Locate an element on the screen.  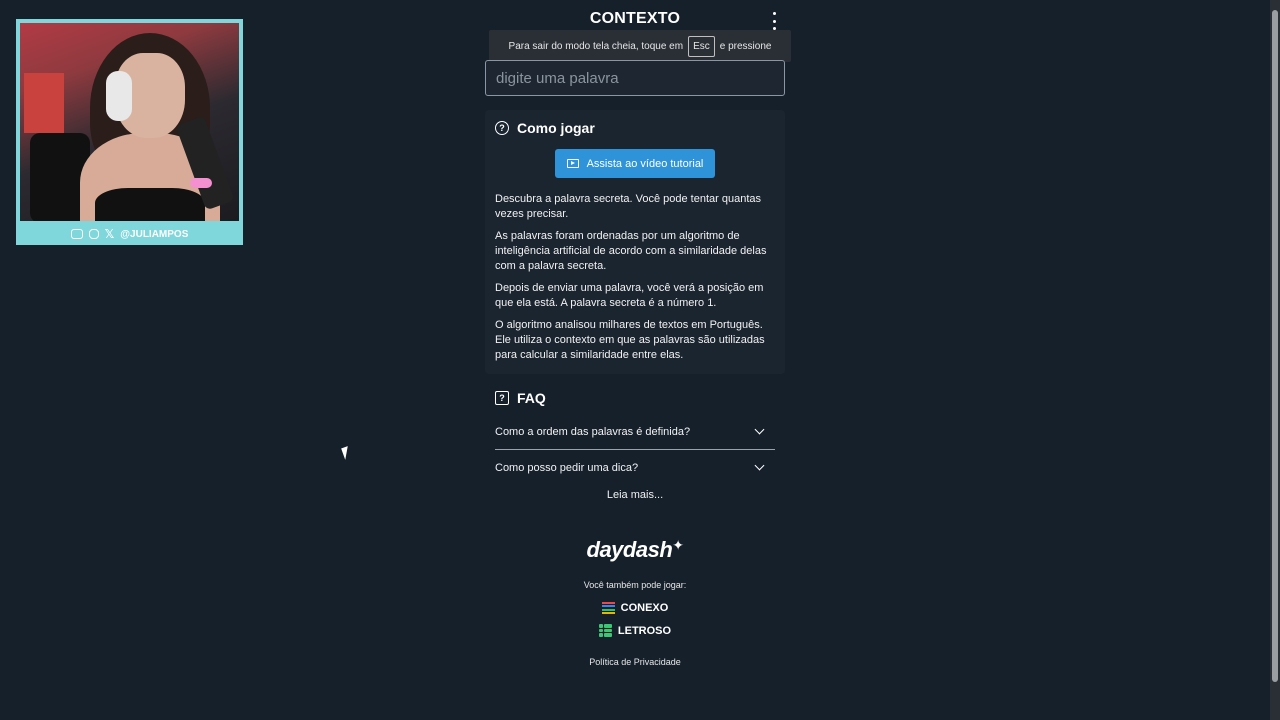
letroso-link: LETROSO is located at coordinates (635, 630).